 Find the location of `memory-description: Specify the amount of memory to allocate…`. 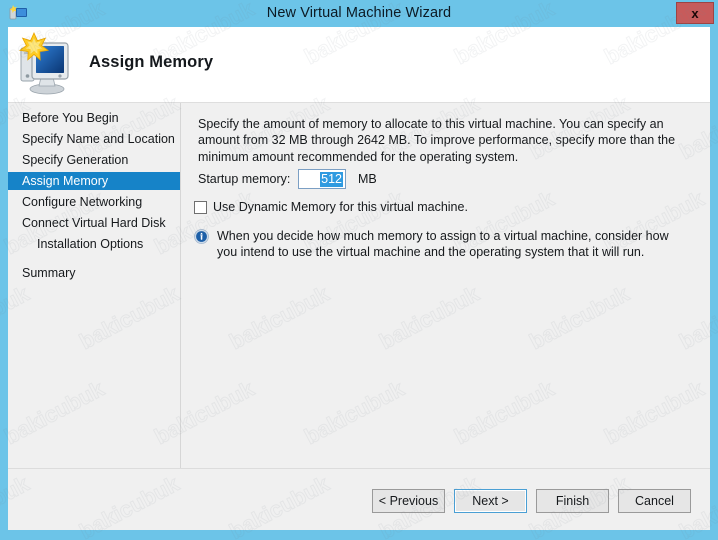

memory-description: Specify the amount of memory to allocate… is located at coordinates (437, 140).